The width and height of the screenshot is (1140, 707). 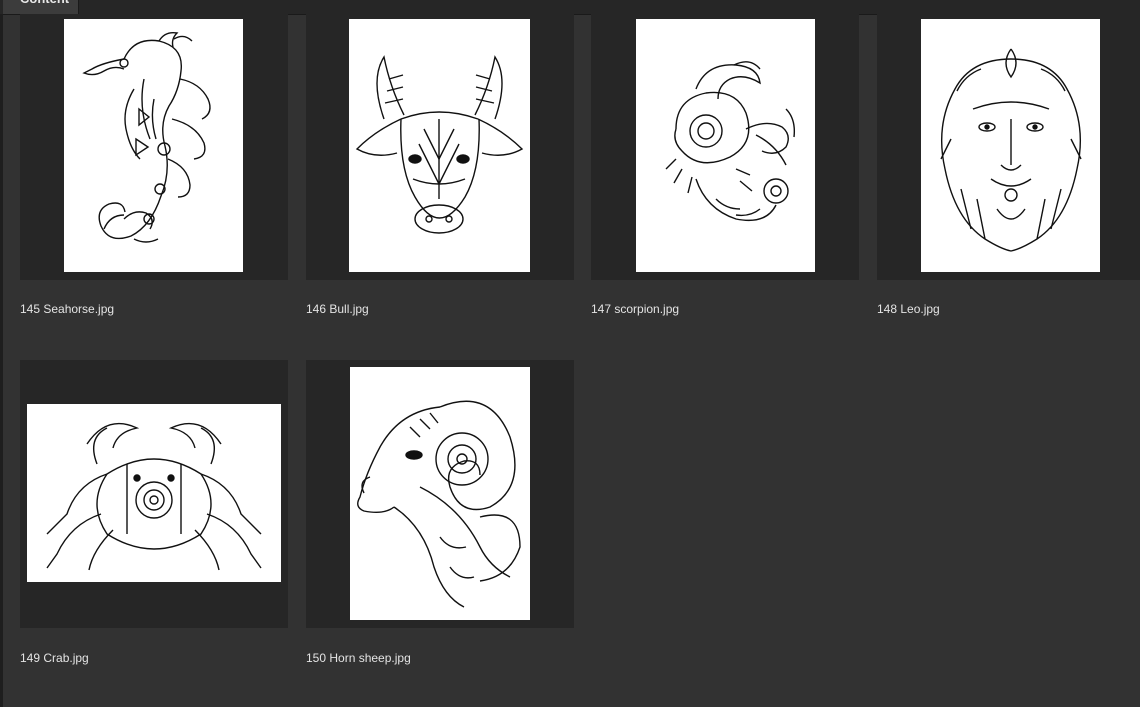 What do you see at coordinates (908, 309) in the screenshot?
I see `file-name: 148 Leo.jpg` at bounding box center [908, 309].